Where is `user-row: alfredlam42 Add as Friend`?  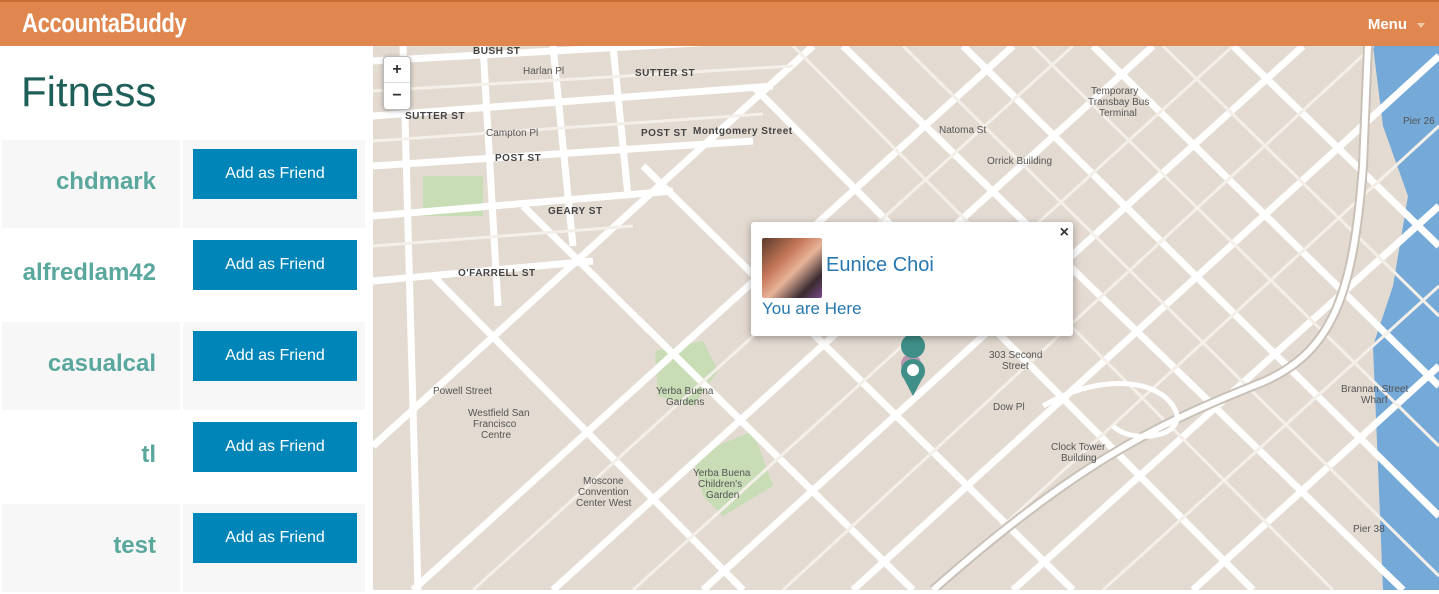 user-row: alfredlam42 Add as Friend is located at coordinates (186, 276).